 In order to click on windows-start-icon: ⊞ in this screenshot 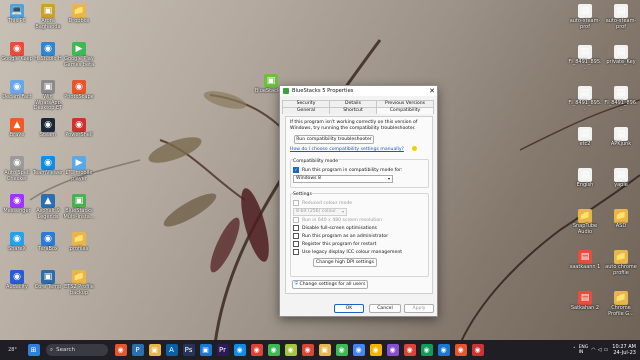, I will do `click(33, 350)`.